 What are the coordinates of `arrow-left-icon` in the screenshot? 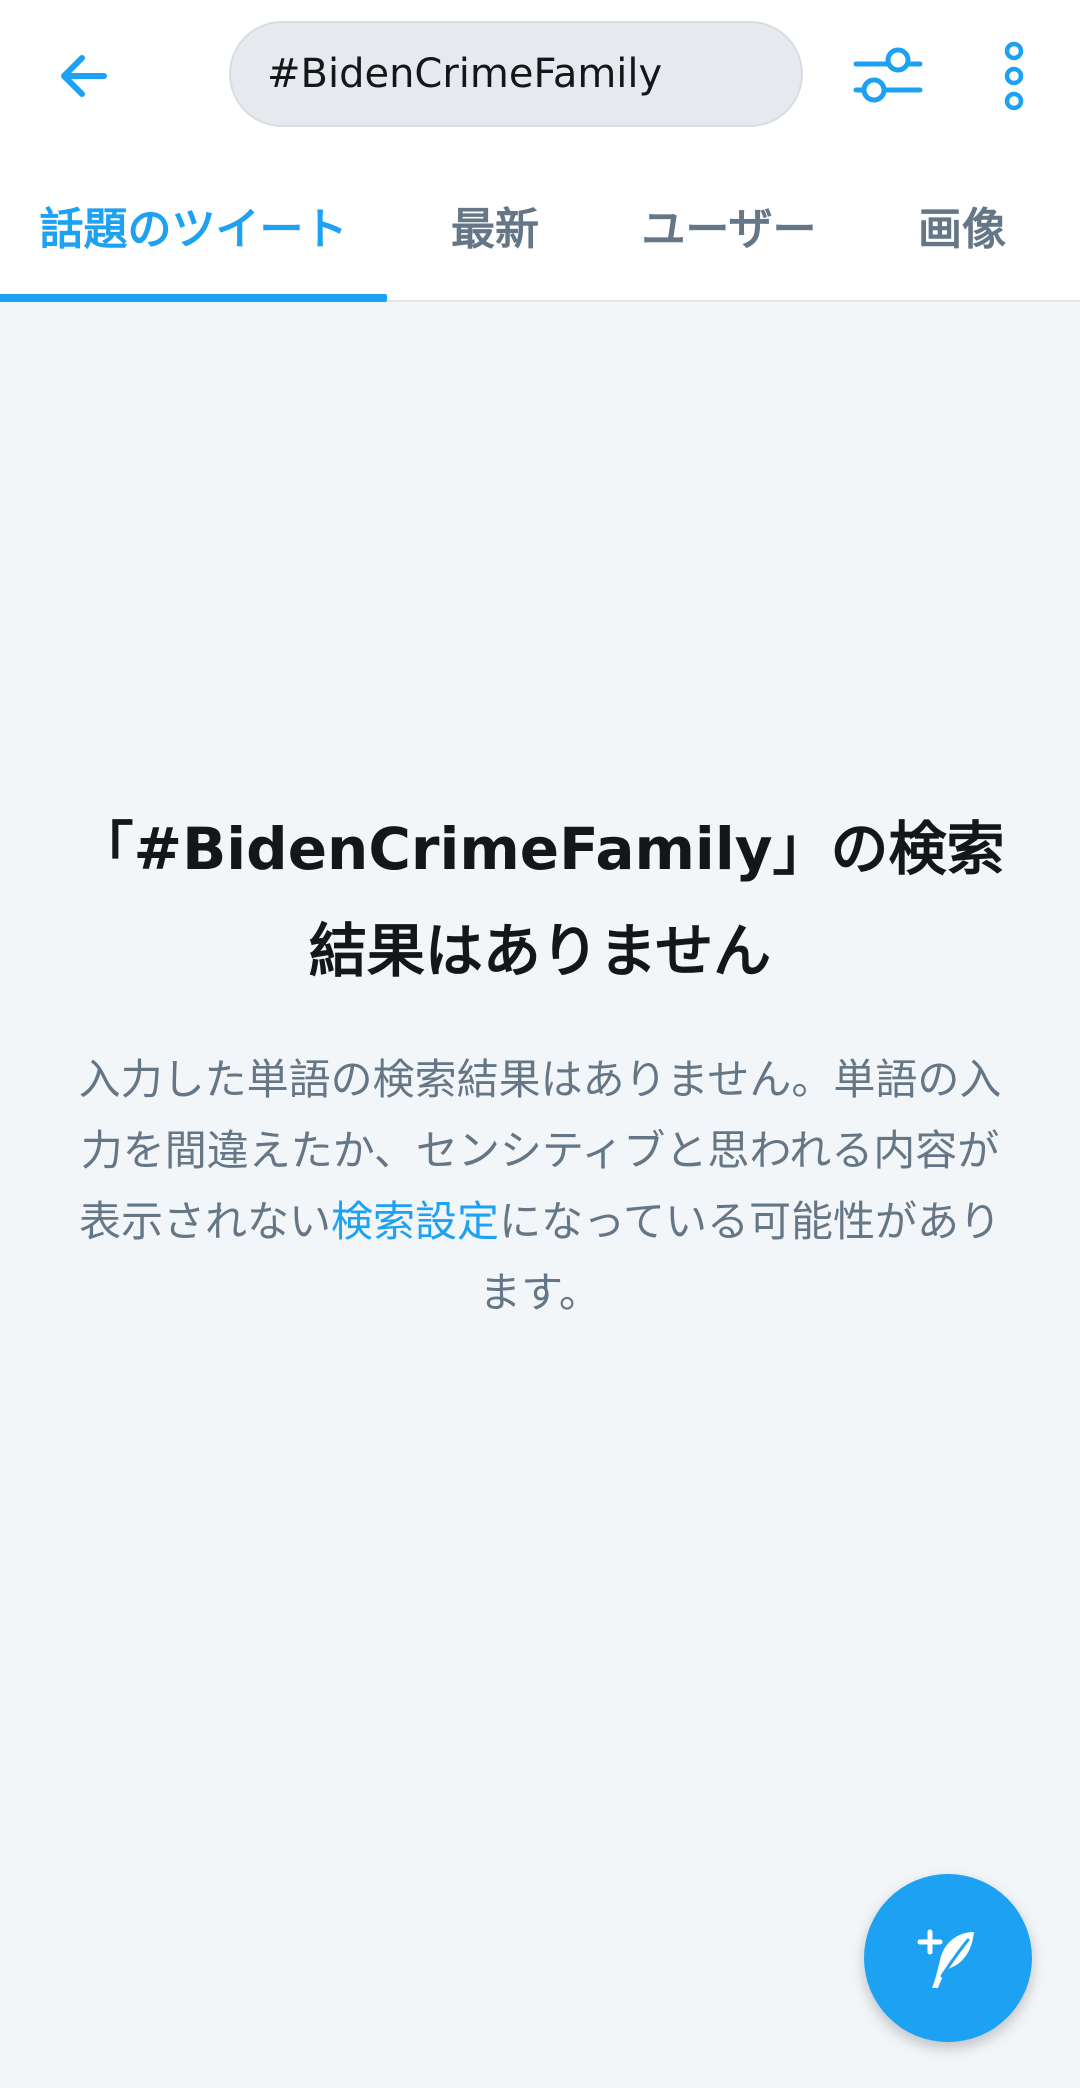 It's located at (84, 76).